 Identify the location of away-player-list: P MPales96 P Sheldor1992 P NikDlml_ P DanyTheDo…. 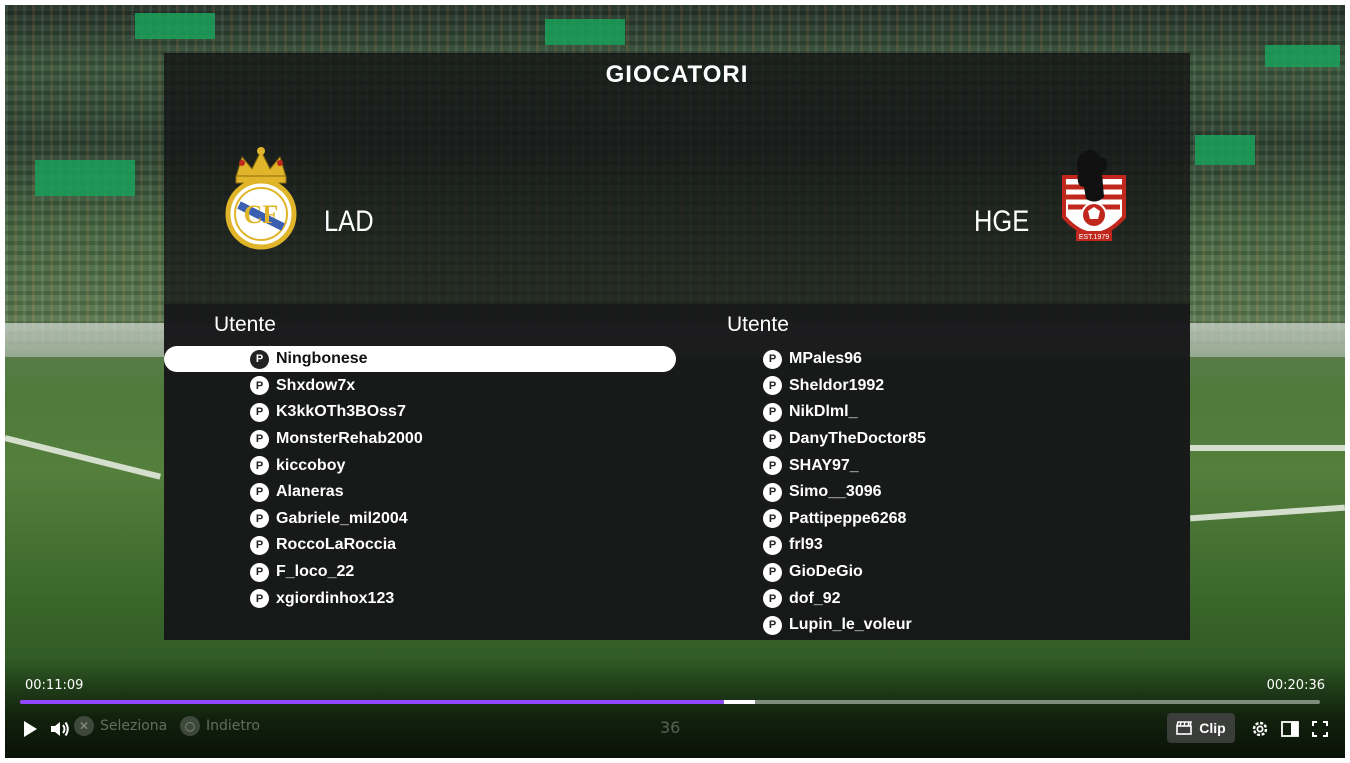
(844, 492).